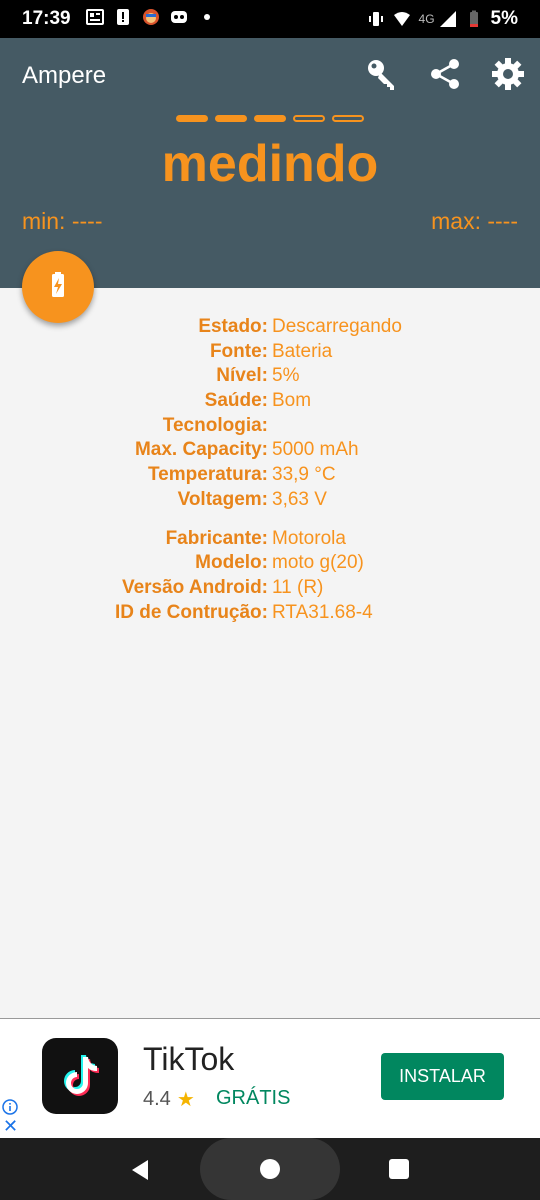 The height and width of the screenshot is (1200, 540). Describe the element at coordinates (286, 376) in the screenshot. I see `info-value: 5%` at that location.